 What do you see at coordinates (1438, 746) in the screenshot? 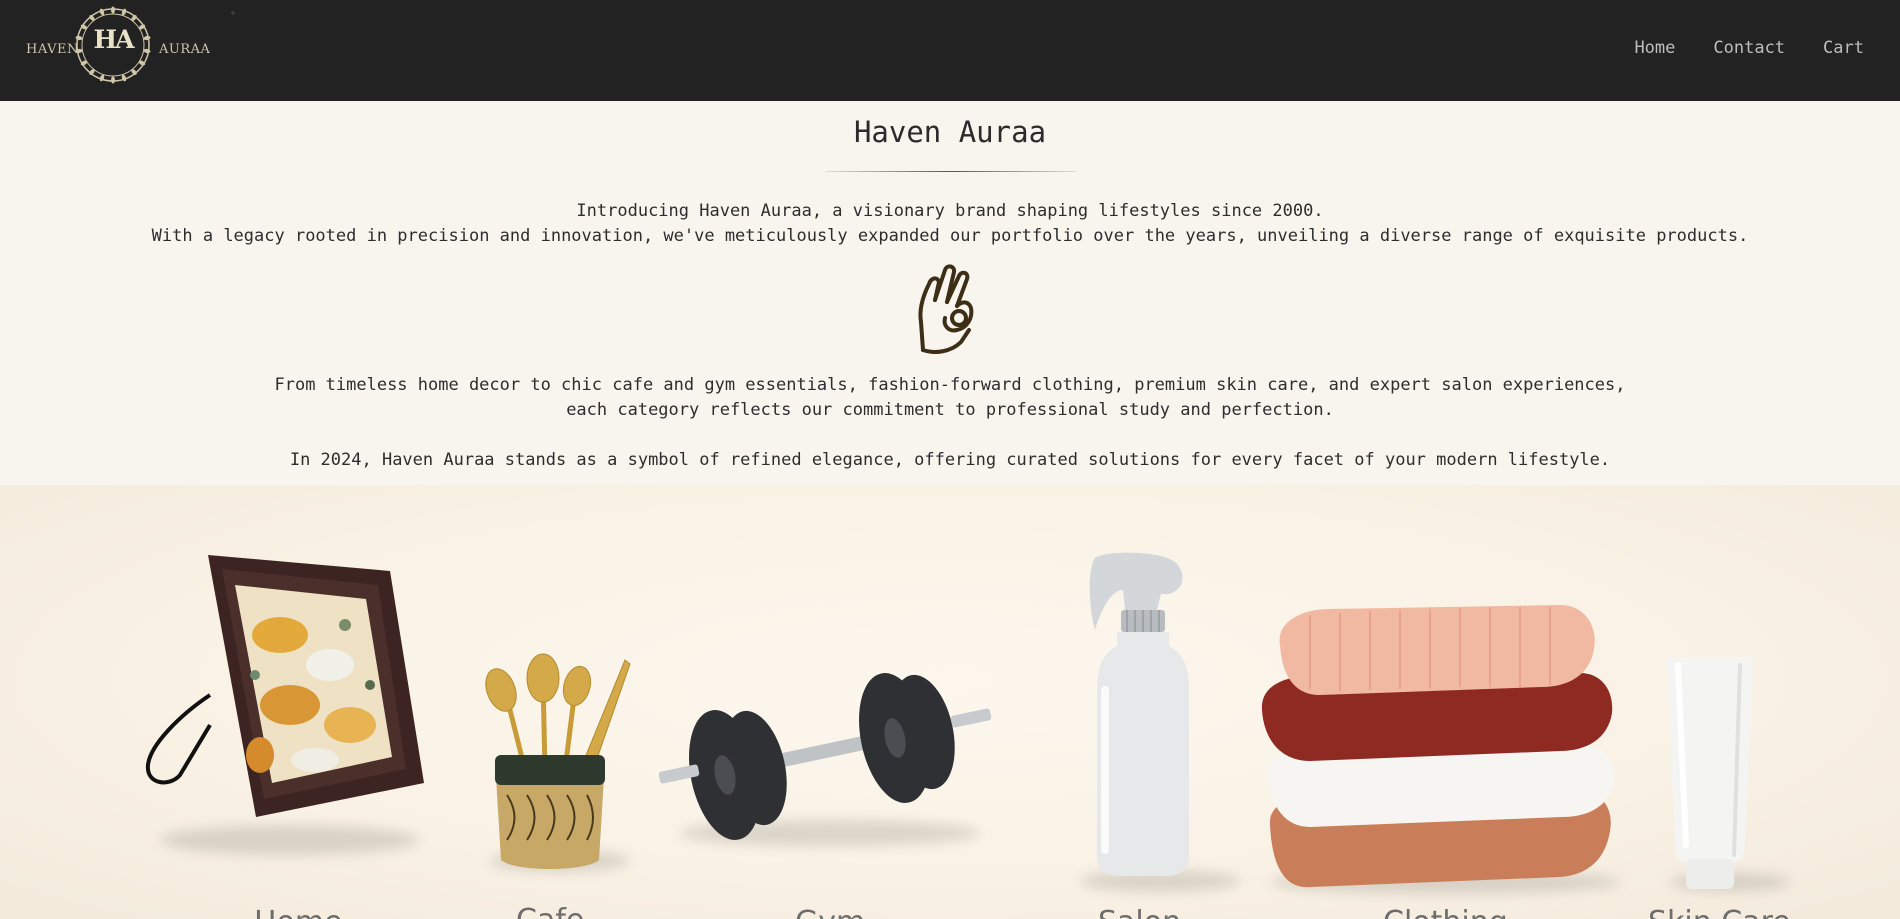
I see `folded-clothes-icon` at bounding box center [1438, 746].